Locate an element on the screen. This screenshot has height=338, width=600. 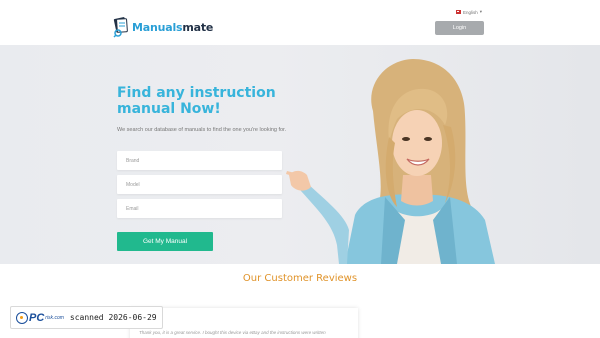
model-input is located at coordinates (199, 184).